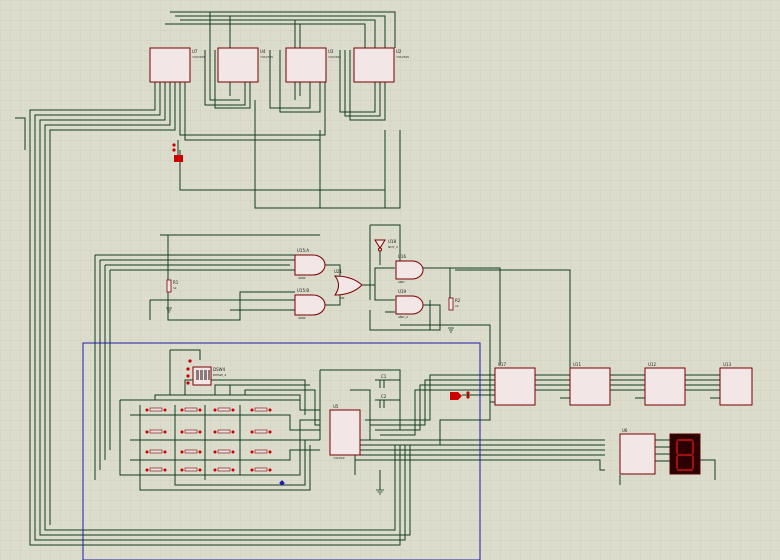 The image size is (780, 560). Describe the element at coordinates (652, 364) in the screenshot. I see `u12-ref: U12` at that location.